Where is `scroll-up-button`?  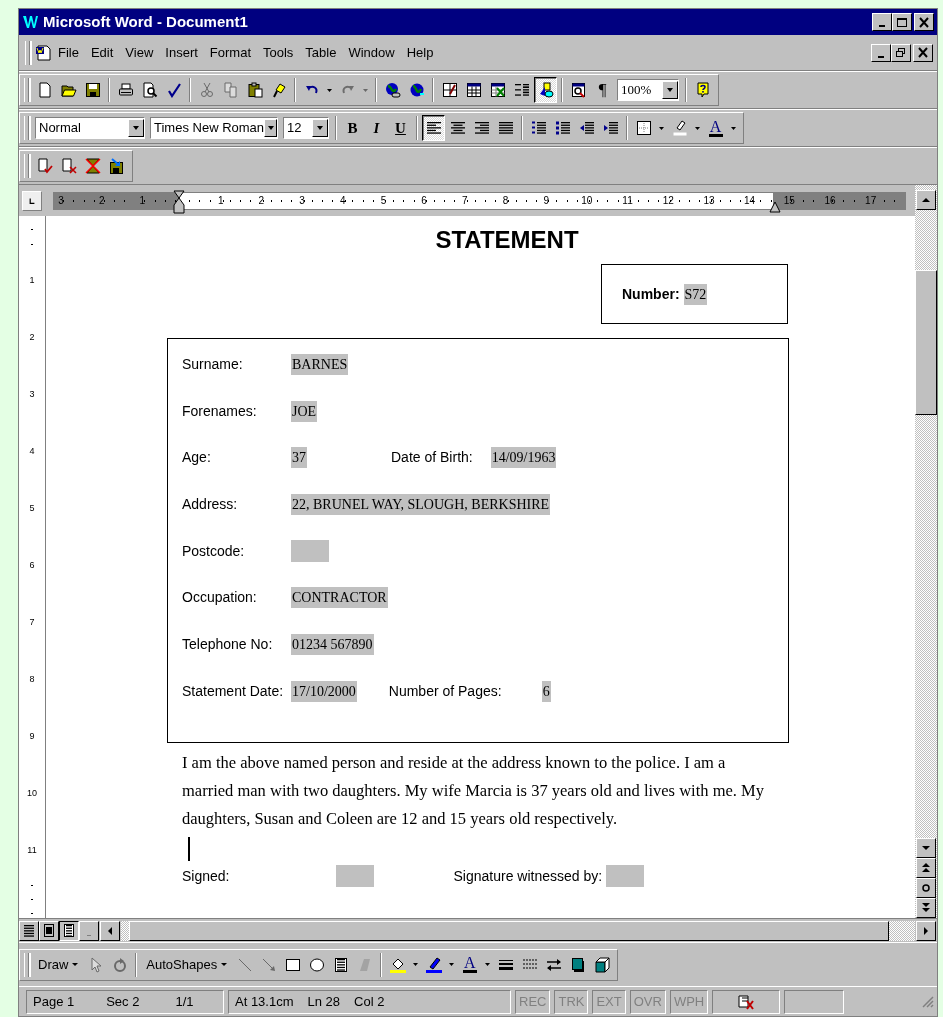 scroll-up-button is located at coordinates (926, 200).